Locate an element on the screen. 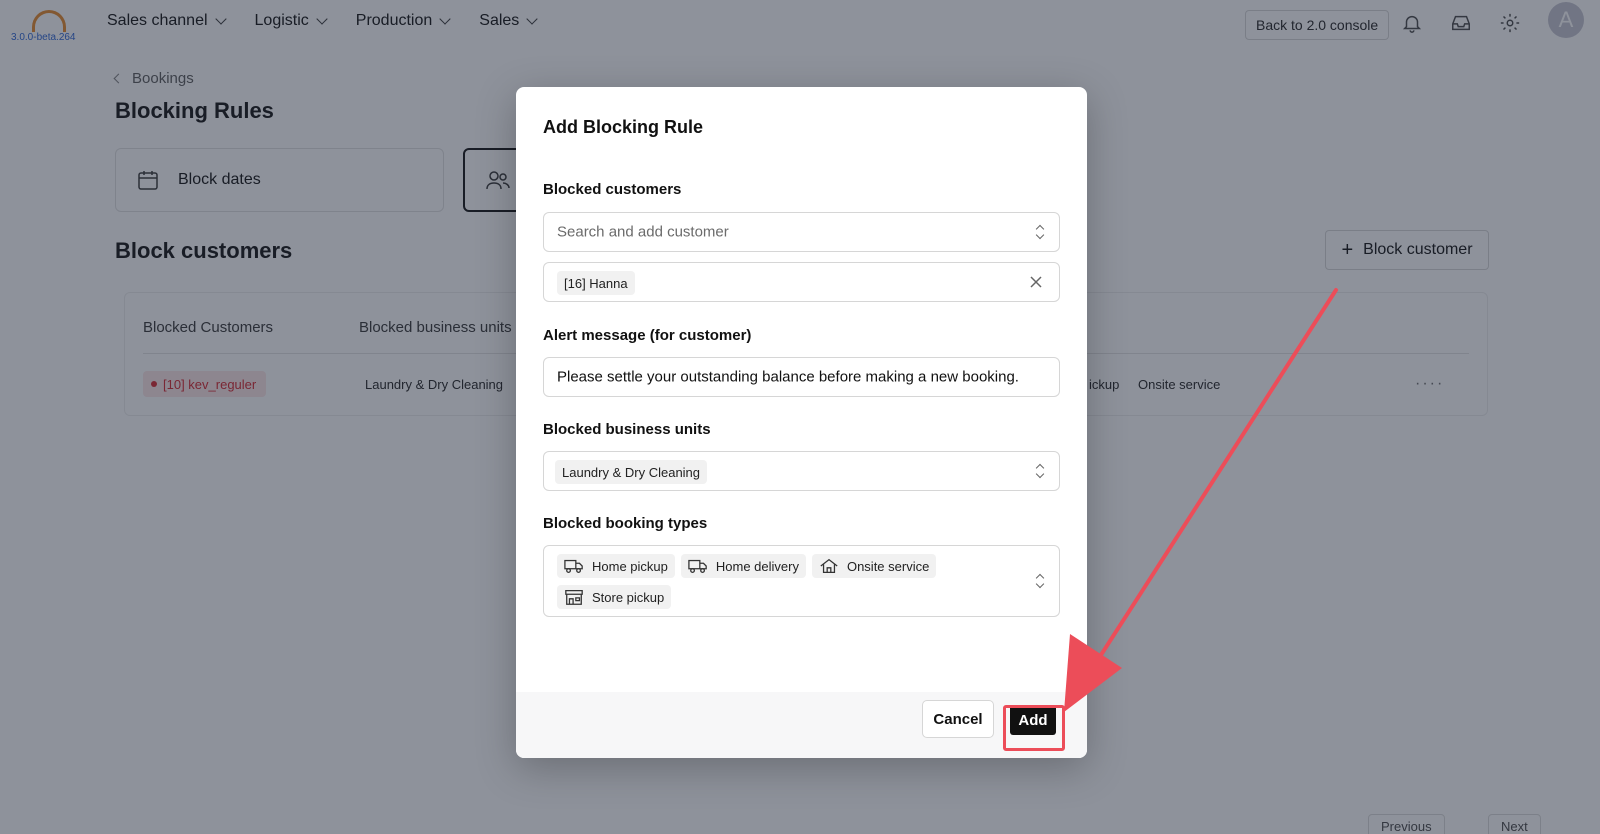 The width and height of the screenshot is (1600, 834). chip-label: Store pickup is located at coordinates (628, 597).